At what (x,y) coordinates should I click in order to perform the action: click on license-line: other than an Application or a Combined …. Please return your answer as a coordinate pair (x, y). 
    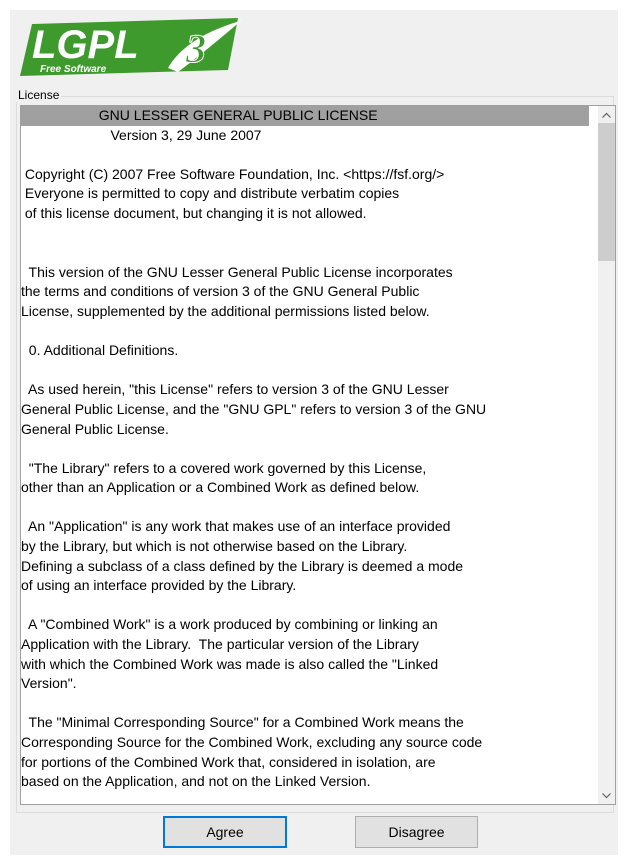
    Looking at the image, I should click on (220, 487).